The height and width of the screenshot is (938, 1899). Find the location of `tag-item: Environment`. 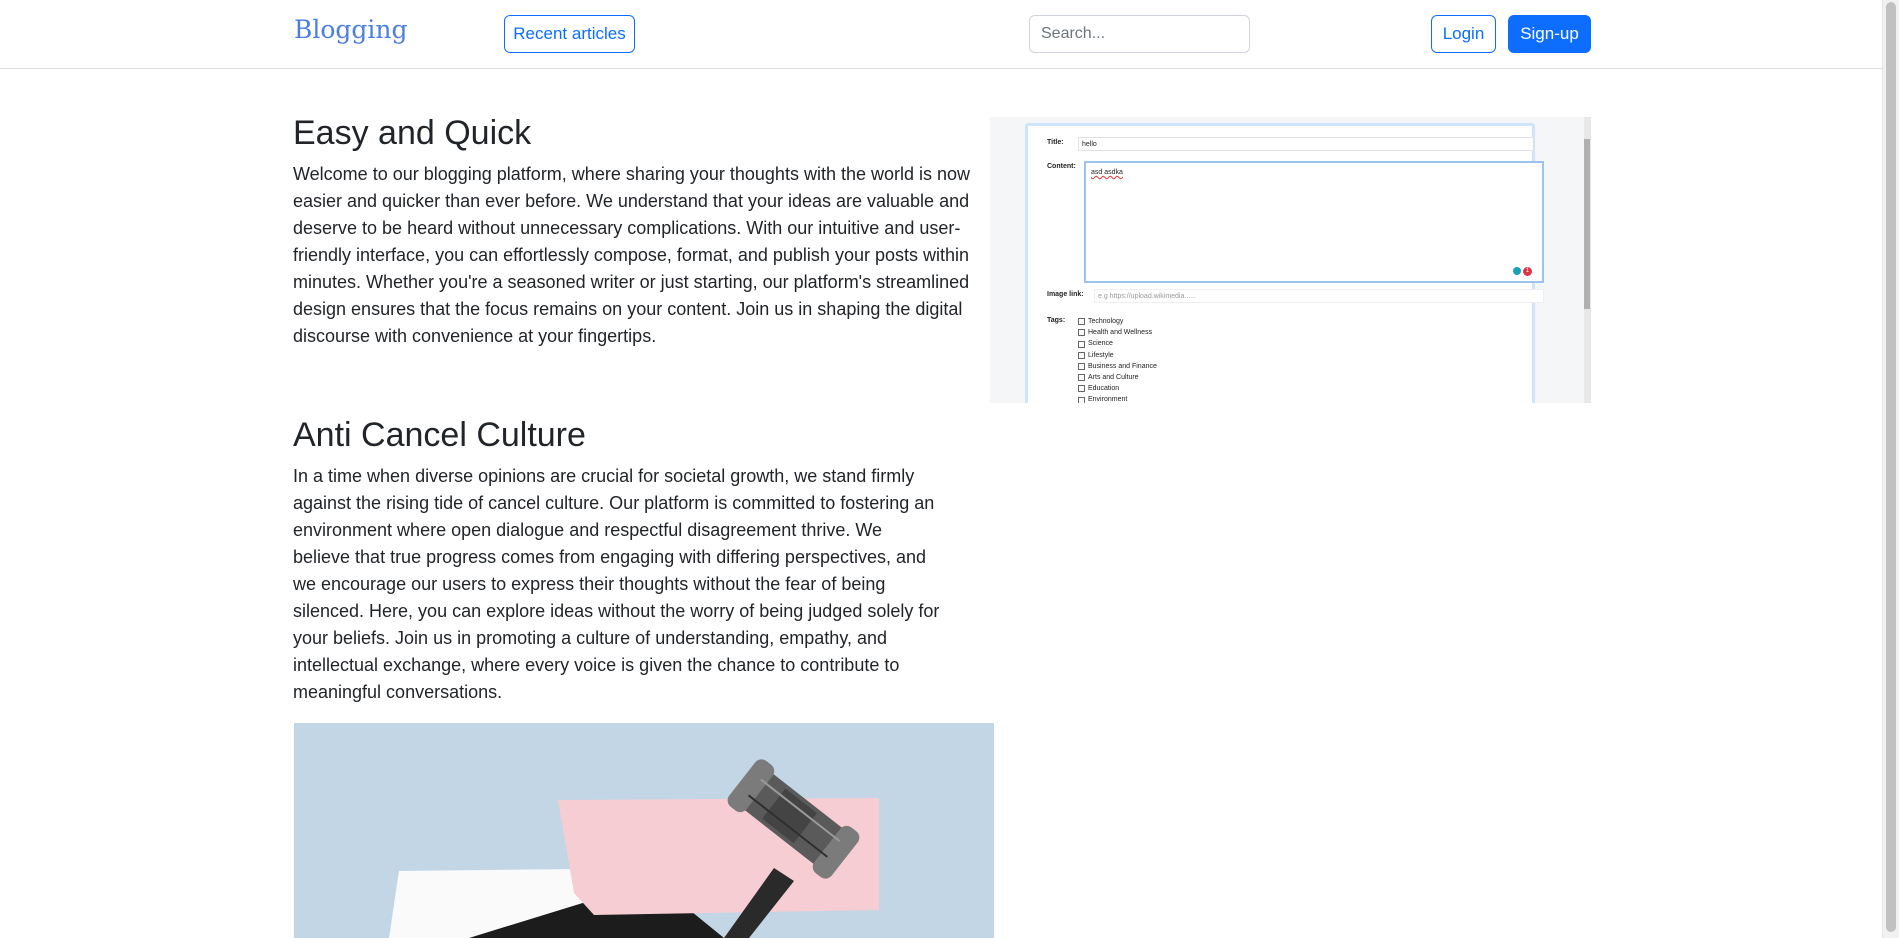

tag-item: Environment is located at coordinates (1117, 398).